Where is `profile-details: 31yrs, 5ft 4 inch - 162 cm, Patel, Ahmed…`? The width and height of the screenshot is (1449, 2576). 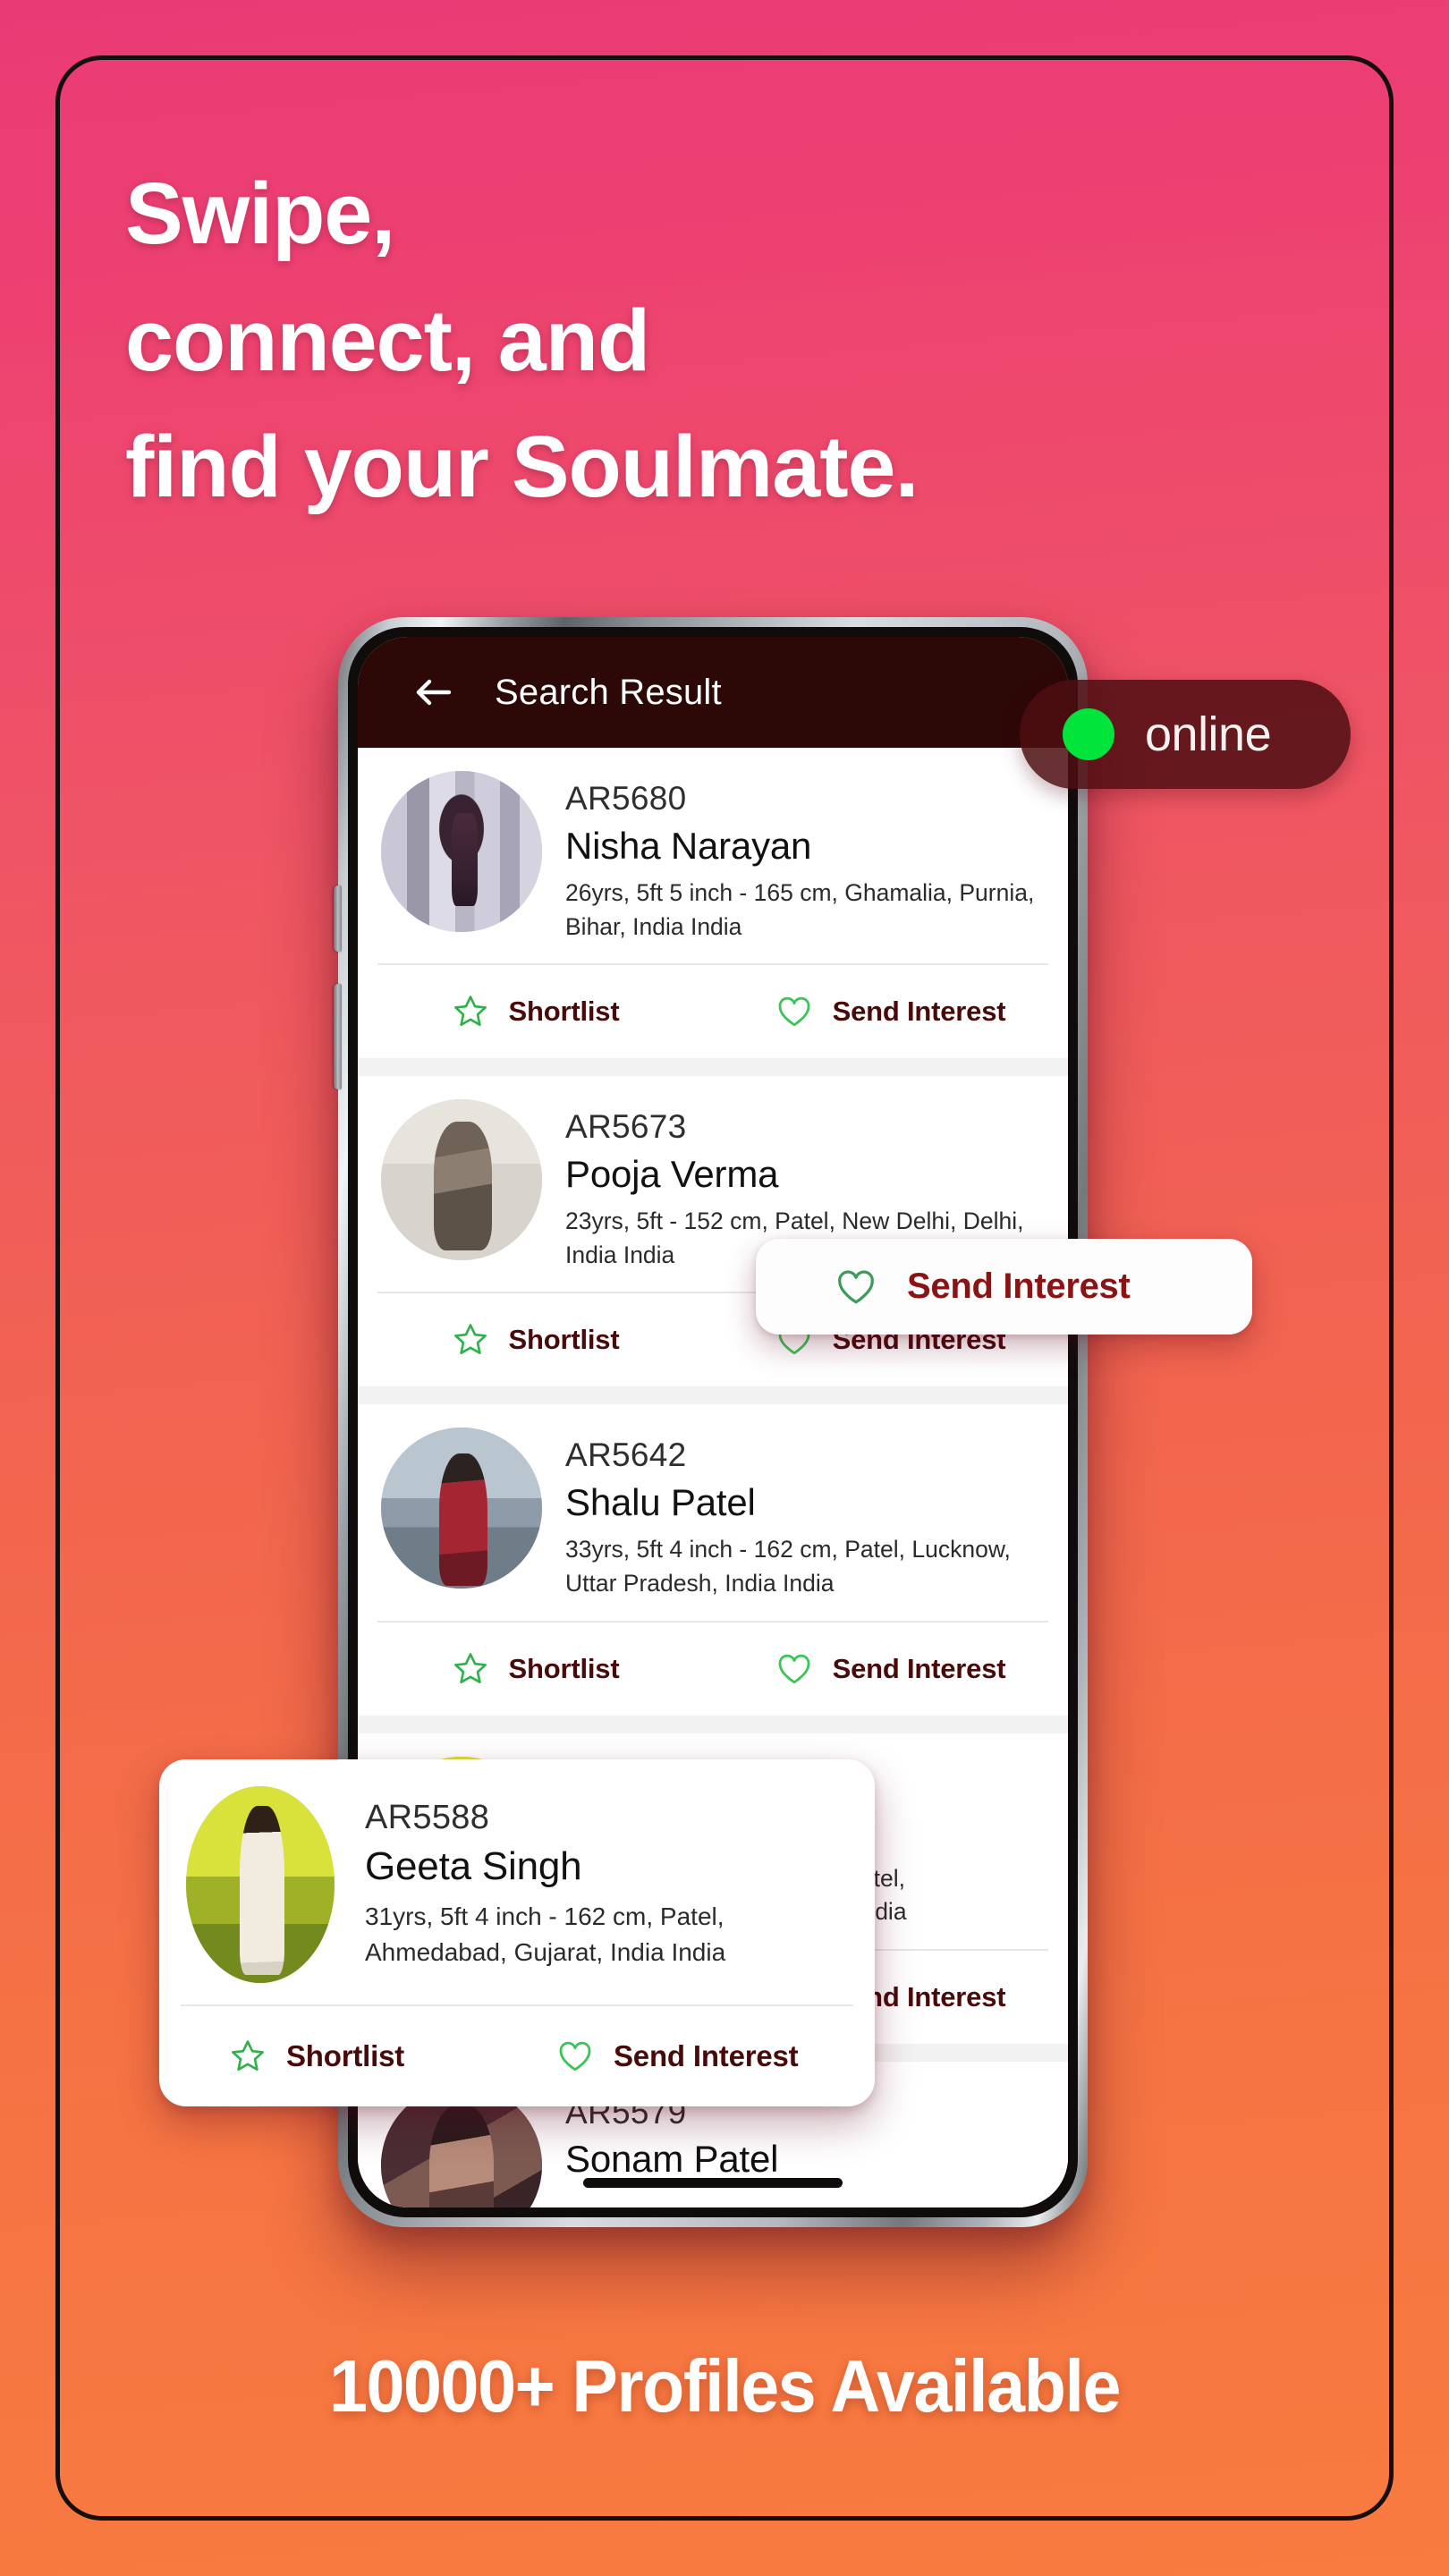 profile-details: 31yrs, 5ft 4 inch - 162 cm, Patel, Ahmed… is located at coordinates (545, 1934).